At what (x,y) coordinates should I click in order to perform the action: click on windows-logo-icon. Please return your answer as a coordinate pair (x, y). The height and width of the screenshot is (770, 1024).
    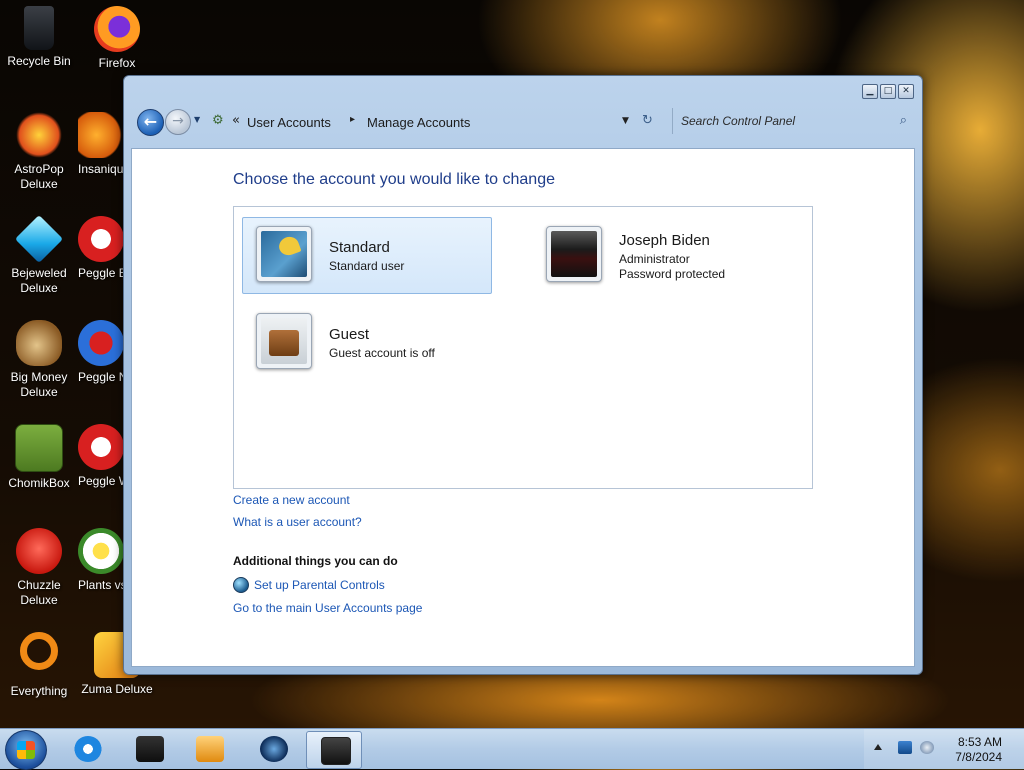
    Looking at the image, I should click on (26, 750).